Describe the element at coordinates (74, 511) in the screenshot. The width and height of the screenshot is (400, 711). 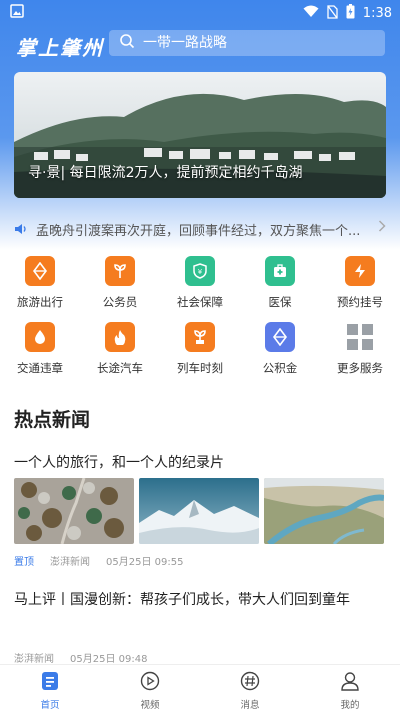
I see `thumbnail-forest-road` at that location.